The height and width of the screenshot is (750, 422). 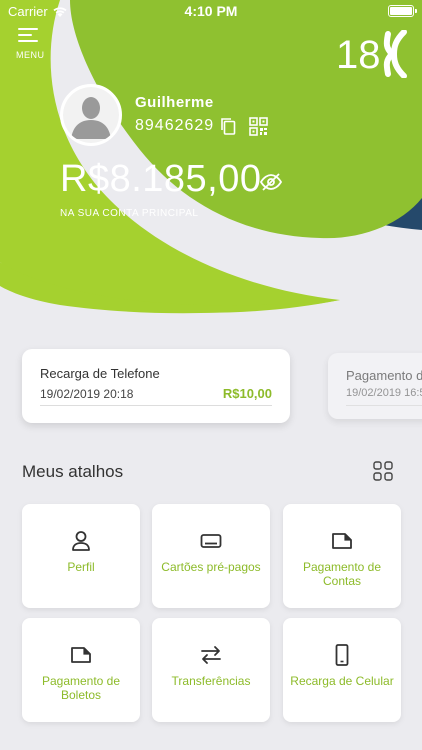 What do you see at coordinates (342, 670) in the screenshot?
I see `shortcut-mobile-topup: Recarga de Celular` at bounding box center [342, 670].